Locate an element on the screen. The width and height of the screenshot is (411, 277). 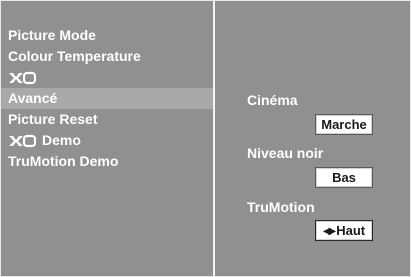
niveau-noir-label: Niveau noir is located at coordinates (285, 153).